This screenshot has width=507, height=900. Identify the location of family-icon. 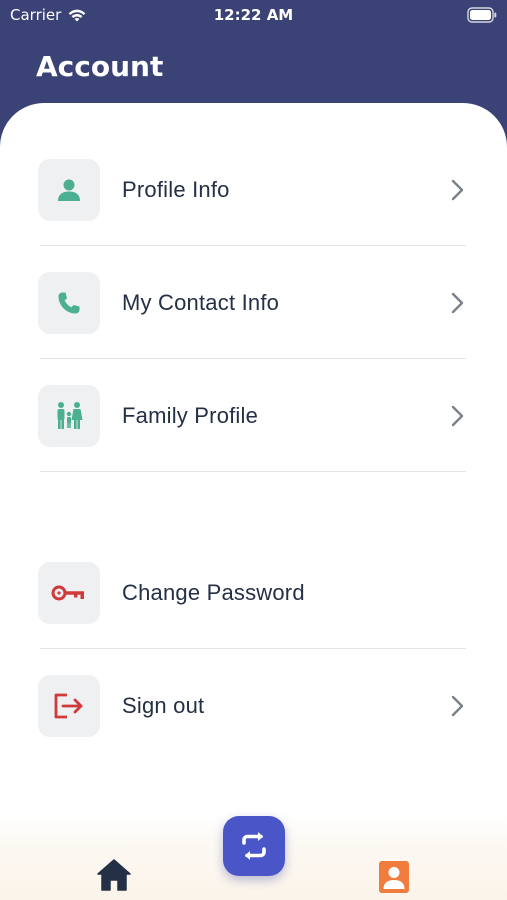
(70, 415).